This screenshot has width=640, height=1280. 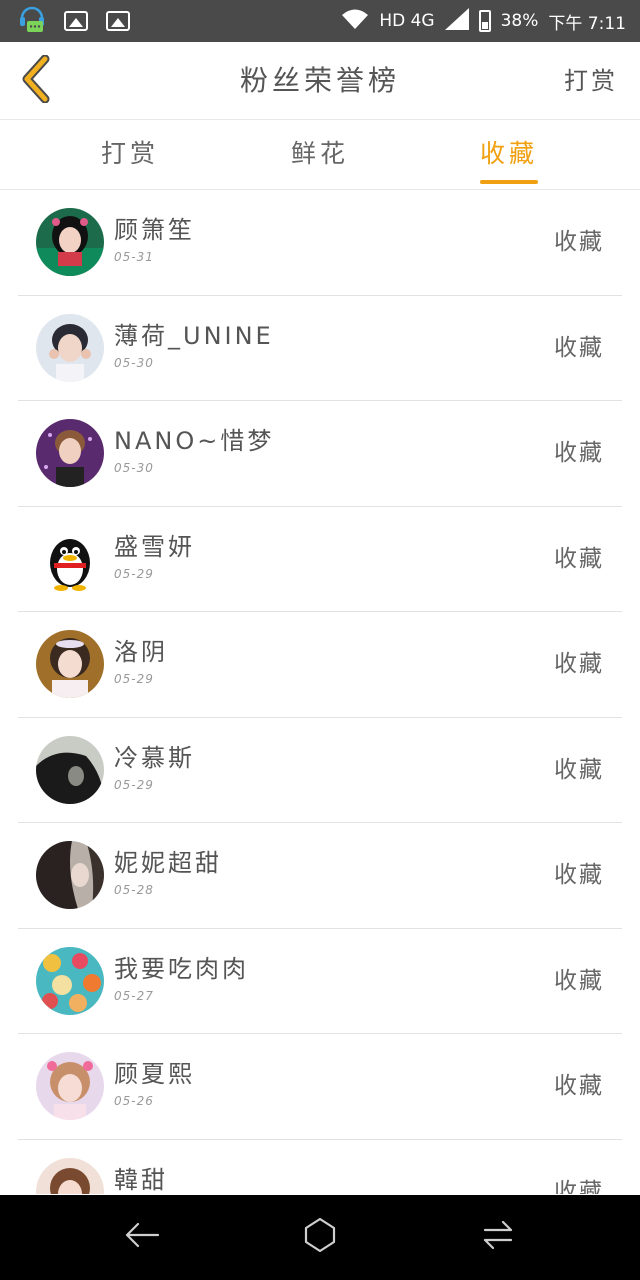 What do you see at coordinates (509, 182) in the screenshot?
I see `active-tab-indicator` at bounding box center [509, 182].